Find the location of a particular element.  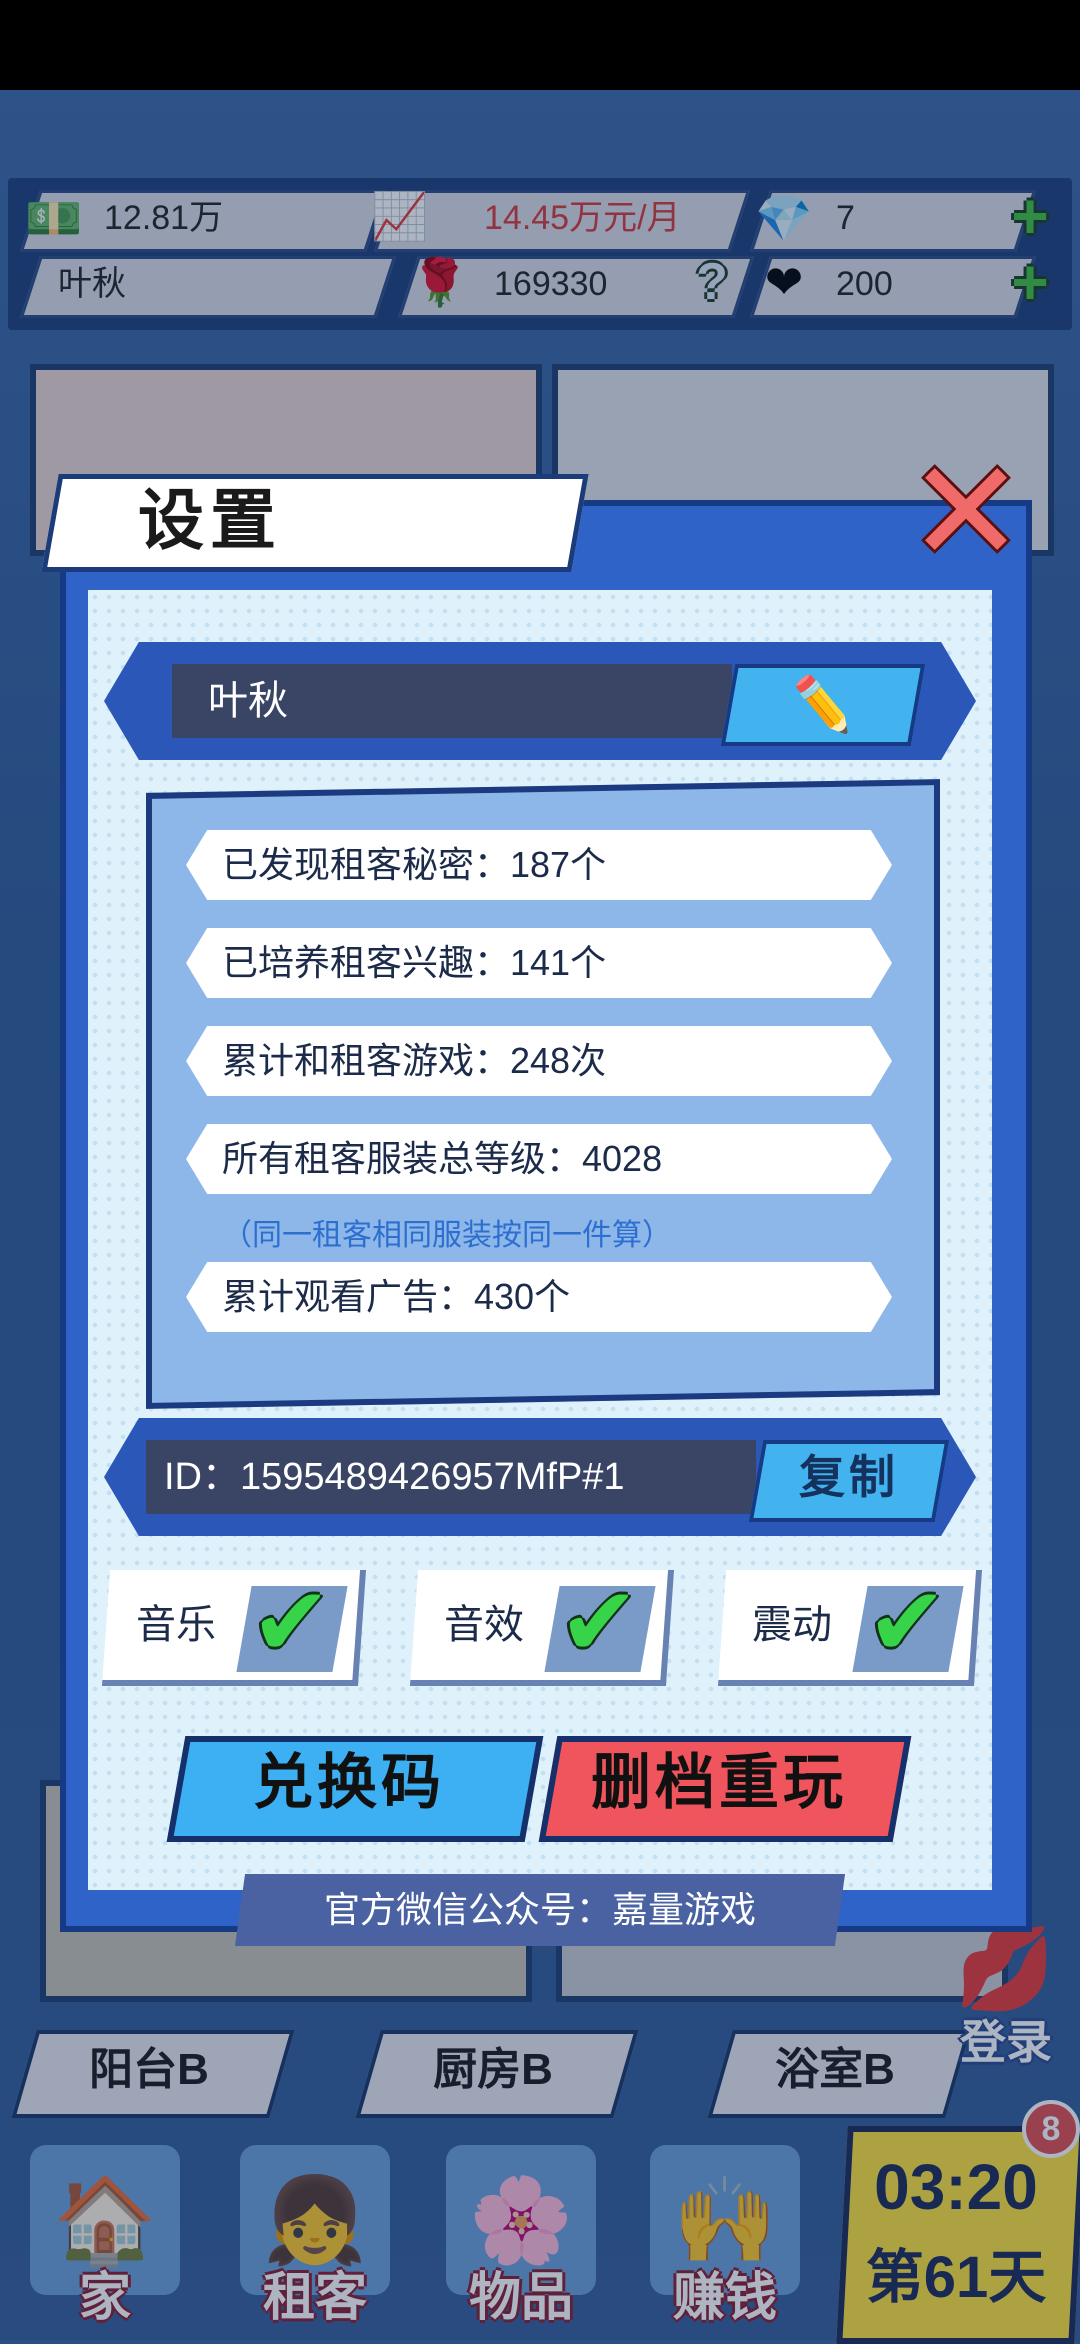

stat-games: 累计和租客游戏：248次 is located at coordinates (414, 1060).